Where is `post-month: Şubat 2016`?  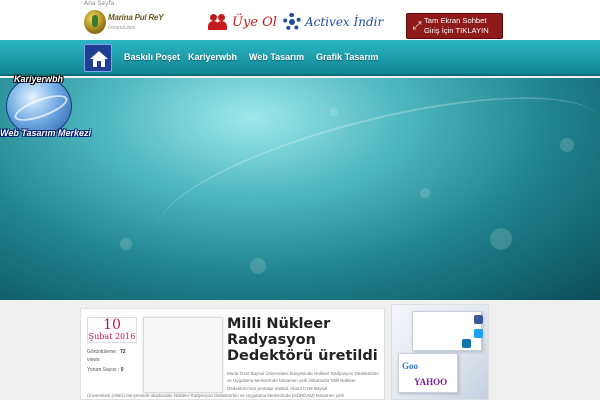 post-month: Şubat 2016 is located at coordinates (112, 336).